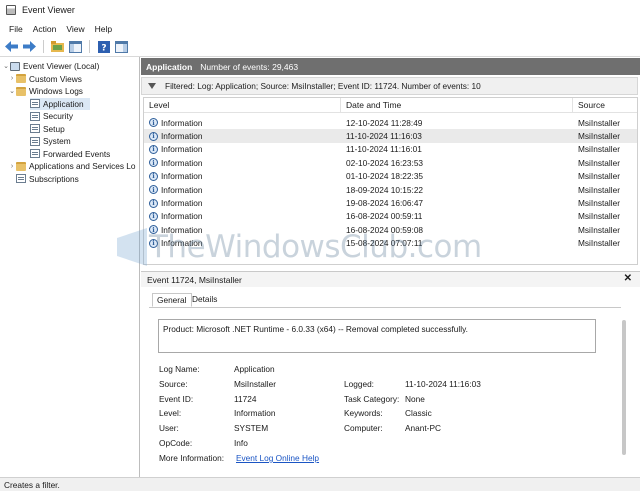  What do you see at coordinates (43, 46) in the screenshot?
I see `toolbar-separator` at bounding box center [43, 46].